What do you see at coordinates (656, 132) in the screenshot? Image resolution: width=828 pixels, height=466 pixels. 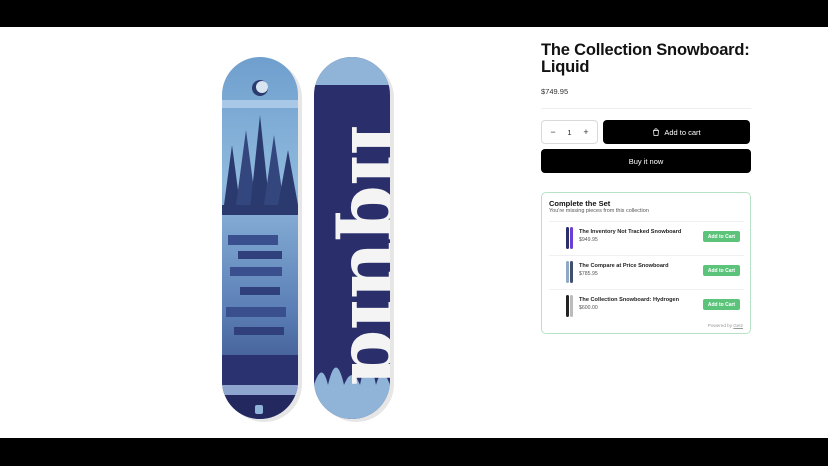 I see `shopping-bag-icon` at bounding box center [656, 132].